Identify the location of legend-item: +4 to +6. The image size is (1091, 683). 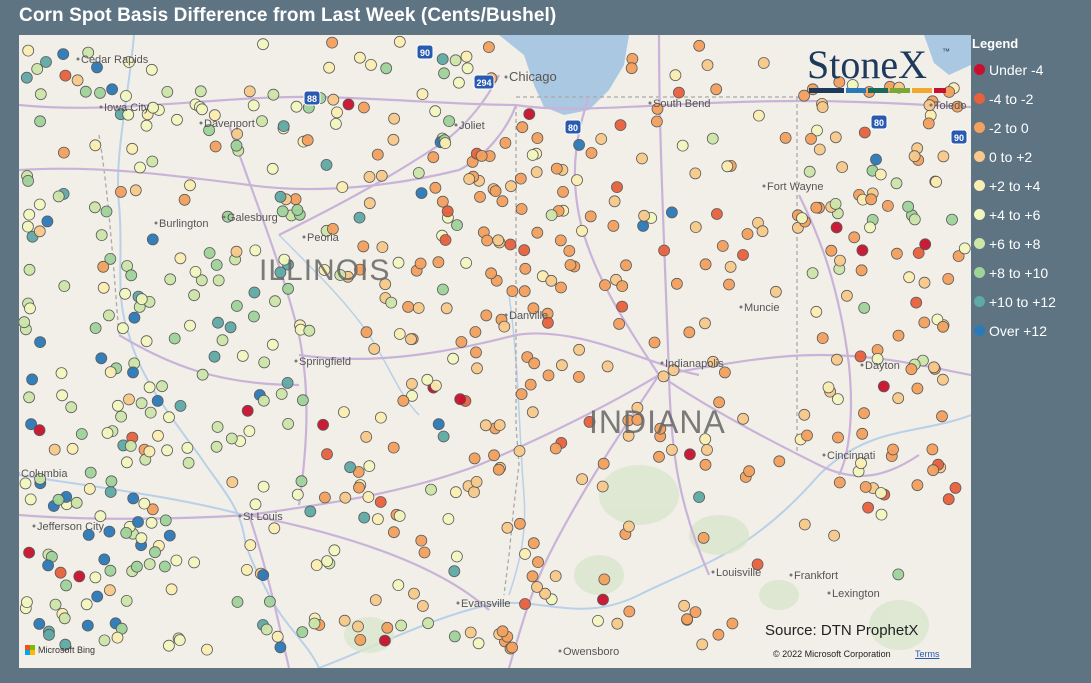
(1031, 214).